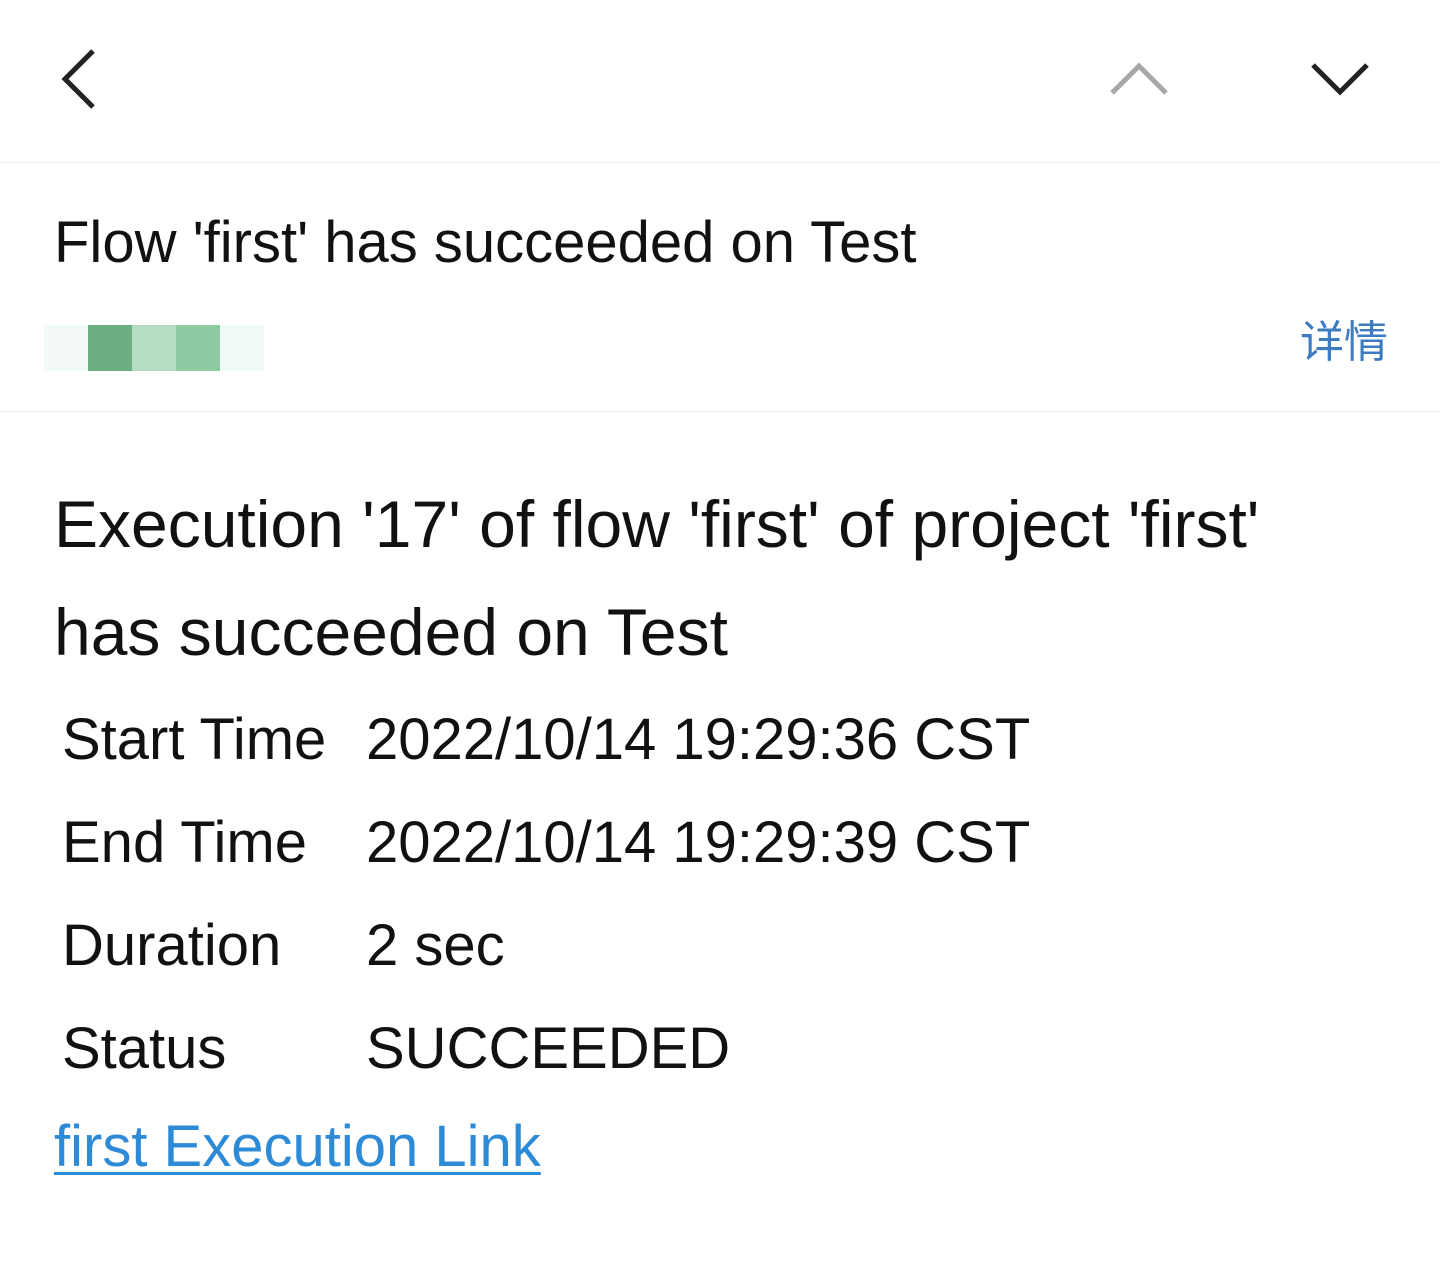 Image resolution: width=1440 pixels, height=1267 pixels. I want to click on chevron-left-icon, so click(78, 79).